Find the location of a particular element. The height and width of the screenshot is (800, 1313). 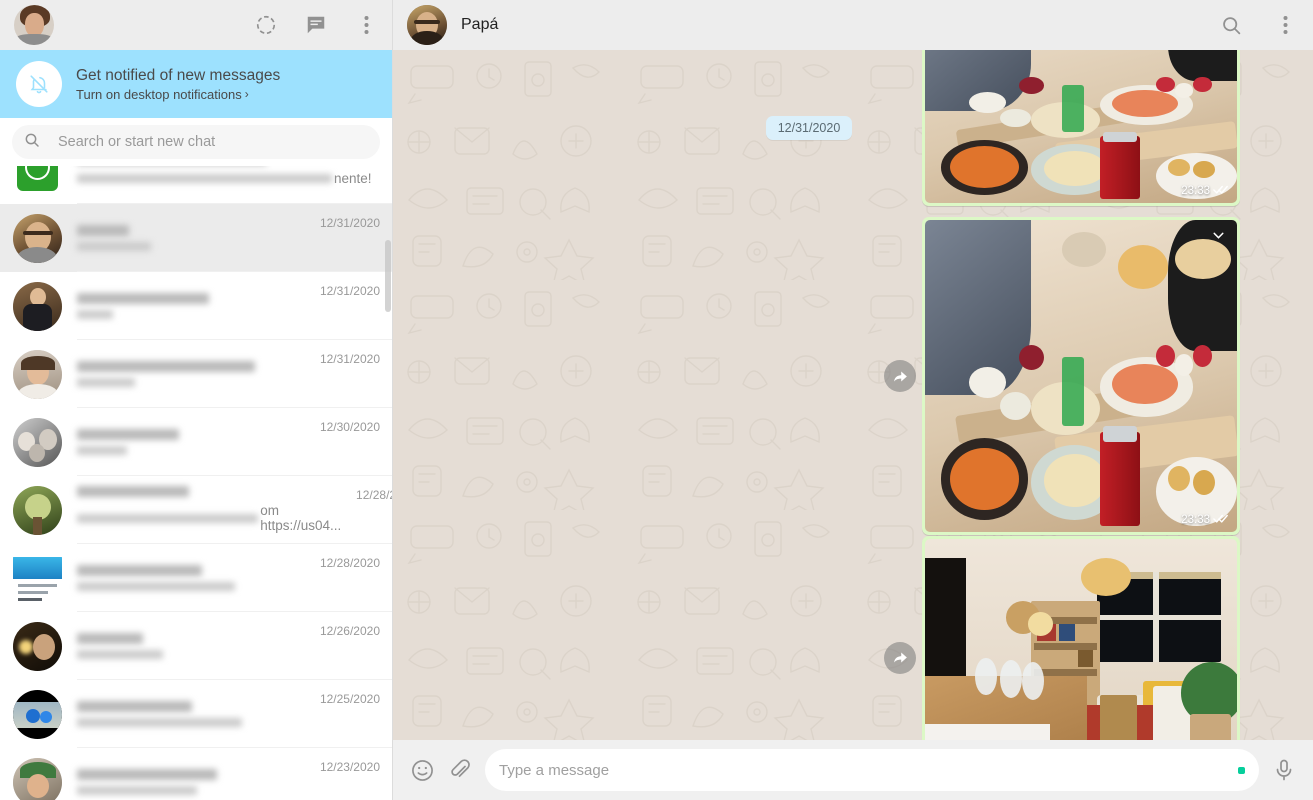

chat-list-item: 12/26/2020 is located at coordinates (196, 646).